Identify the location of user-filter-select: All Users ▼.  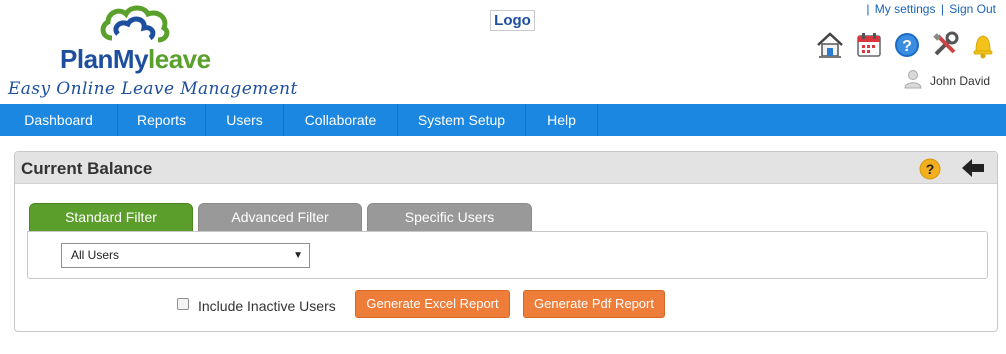
(185, 255).